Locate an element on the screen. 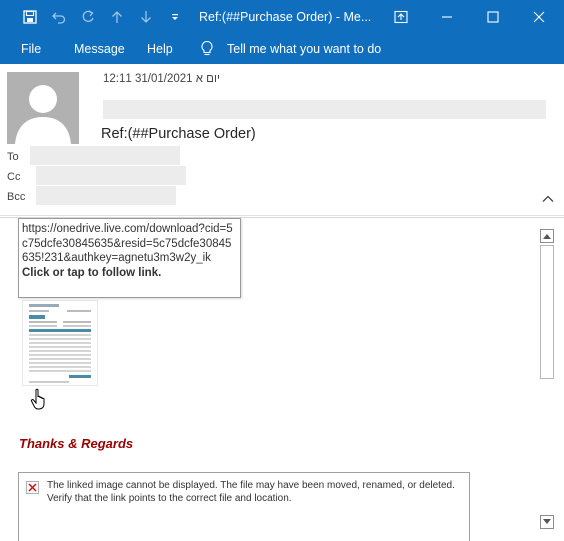 This screenshot has height=541, width=564. down-arrow-icon is located at coordinates (146, 17).